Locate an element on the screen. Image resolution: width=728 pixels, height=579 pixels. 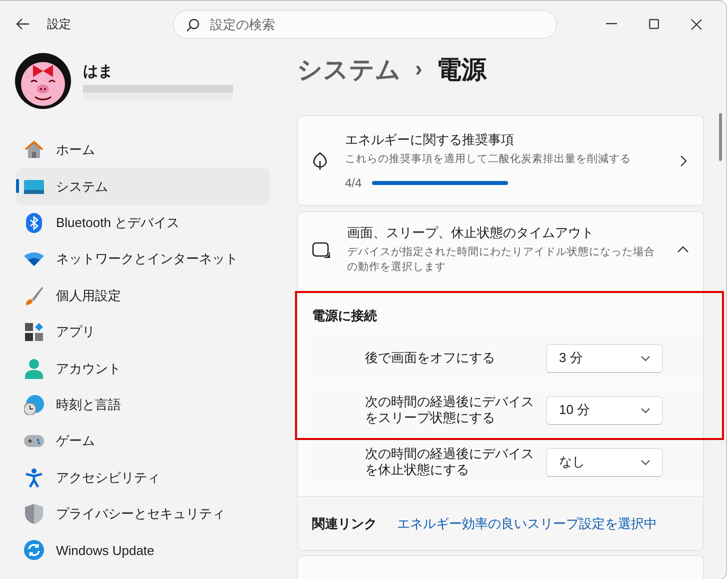
window-title: 設定 is located at coordinates (59, 24).